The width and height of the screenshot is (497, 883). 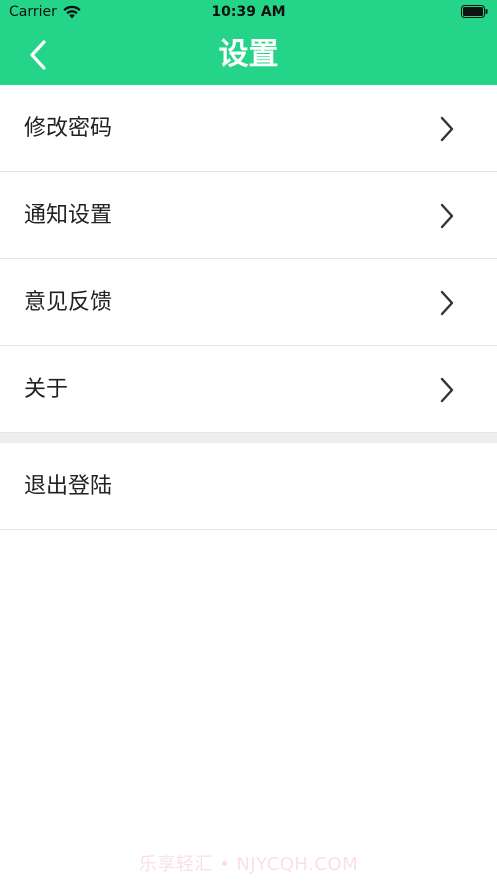 What do you see at coordinates (68, 128) in the screenshot?
I see `settings-item-label: 修改密码` at bounding box center [68, 128].